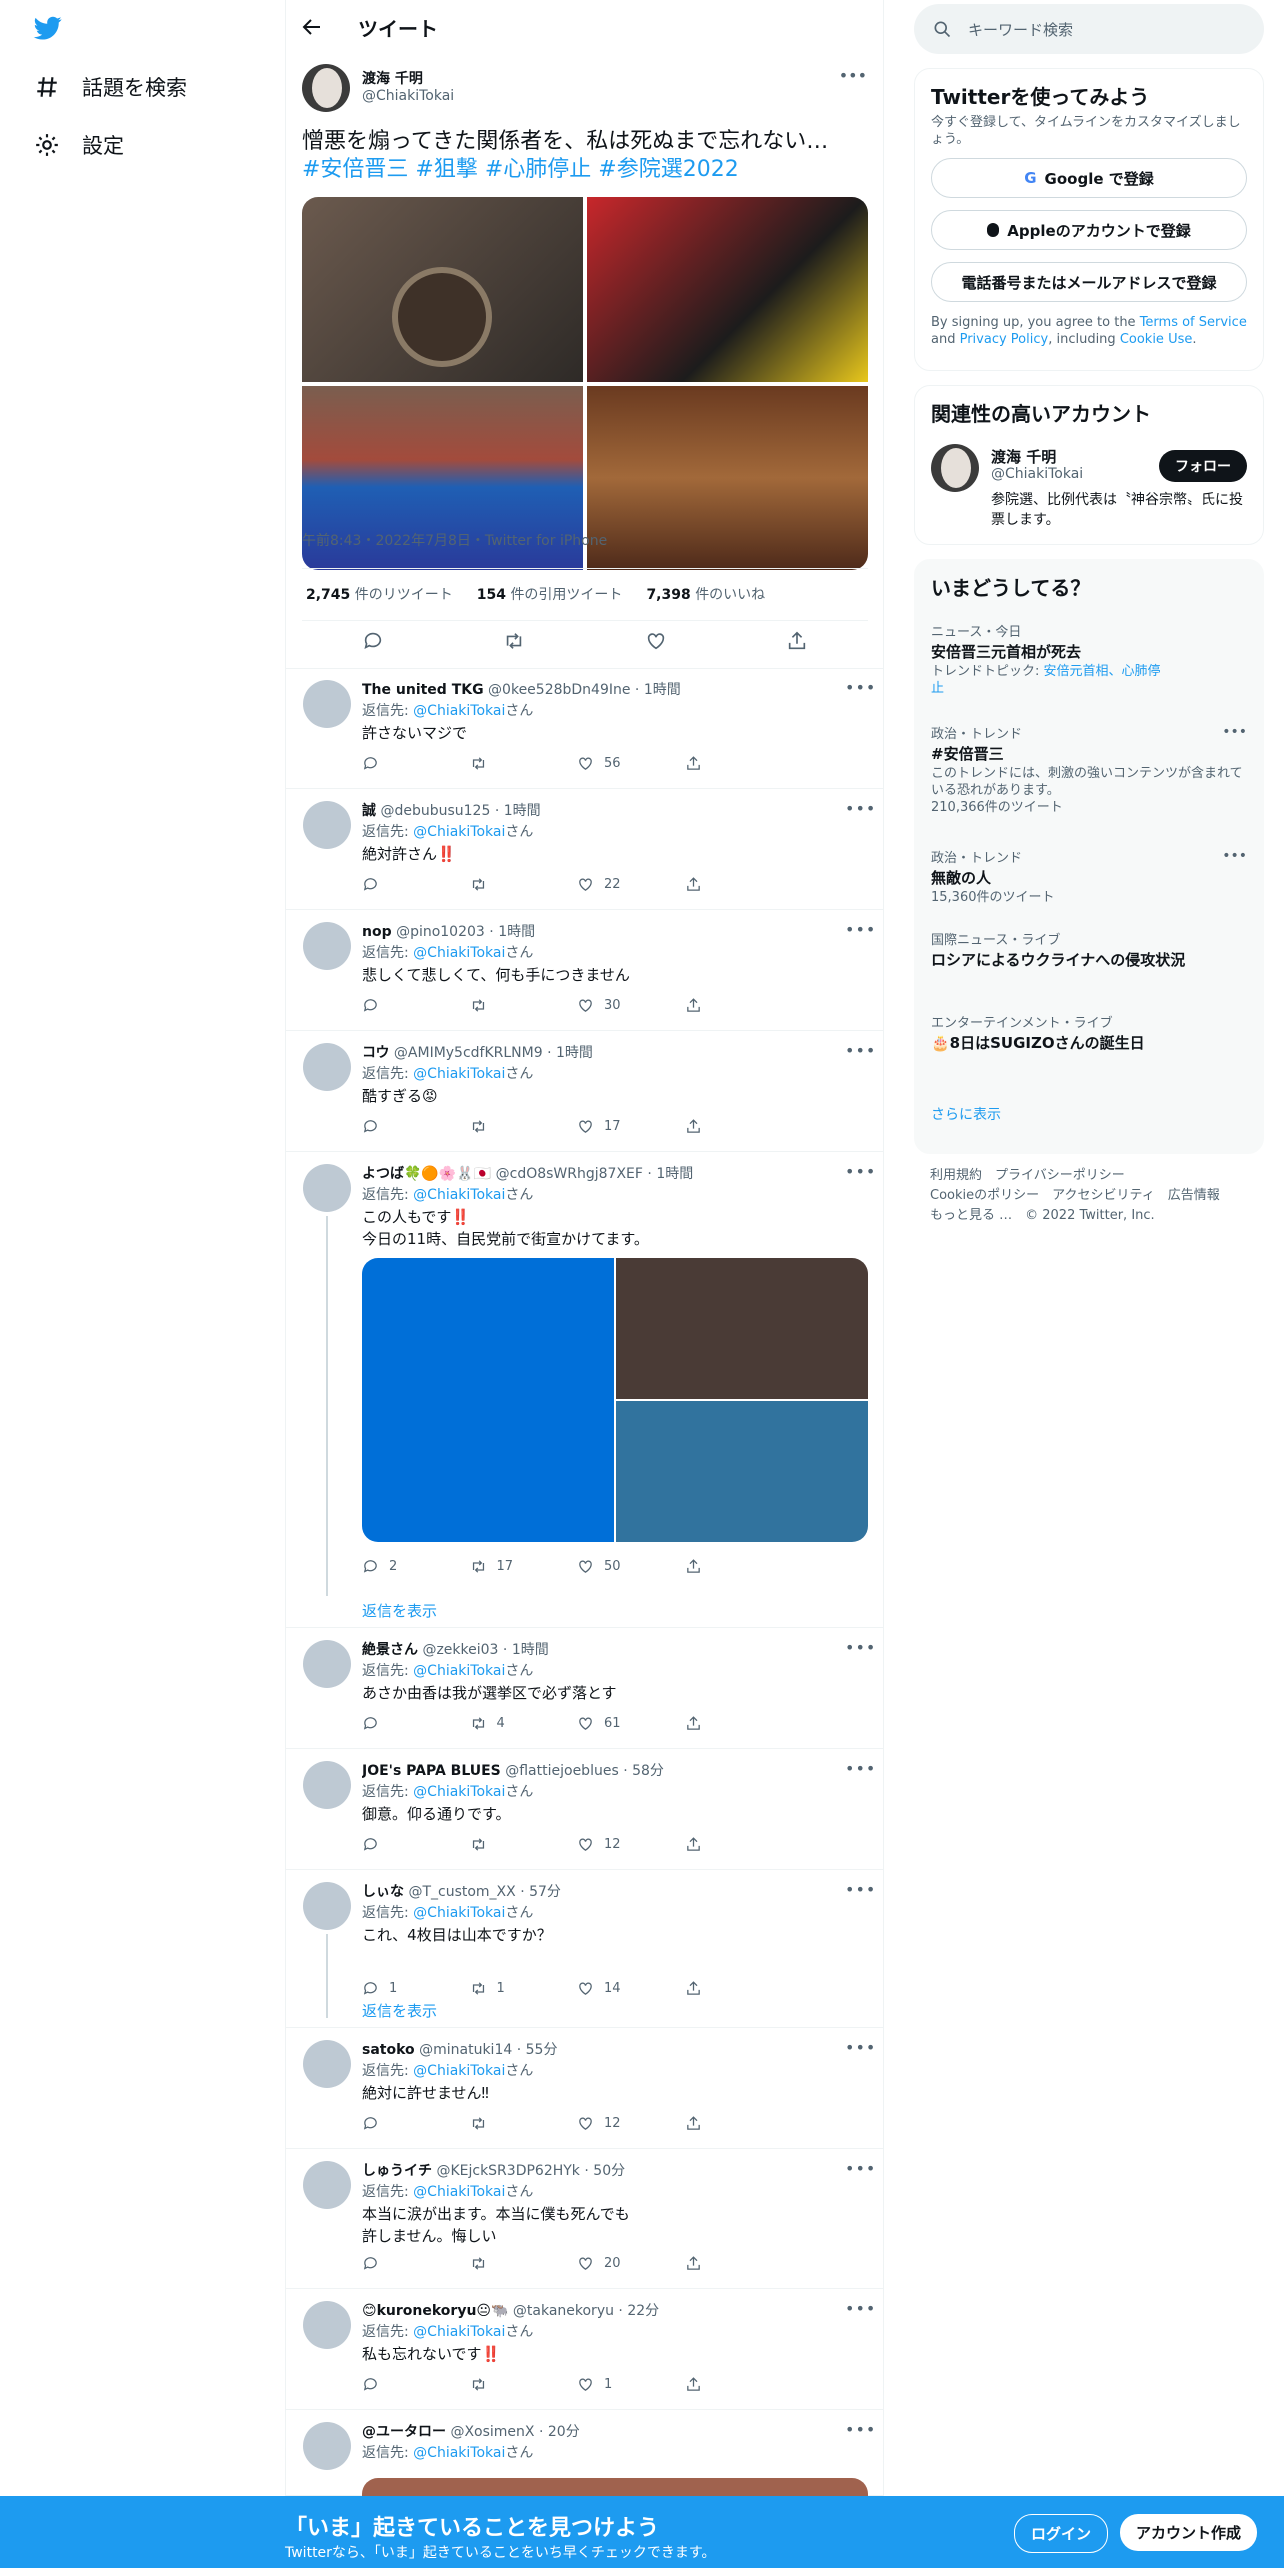 The height and width of the screenshot is (2568, 1284). Describe the element at coordinates (631, 763) in the screenshot. I see `like-button: 56` at that location.